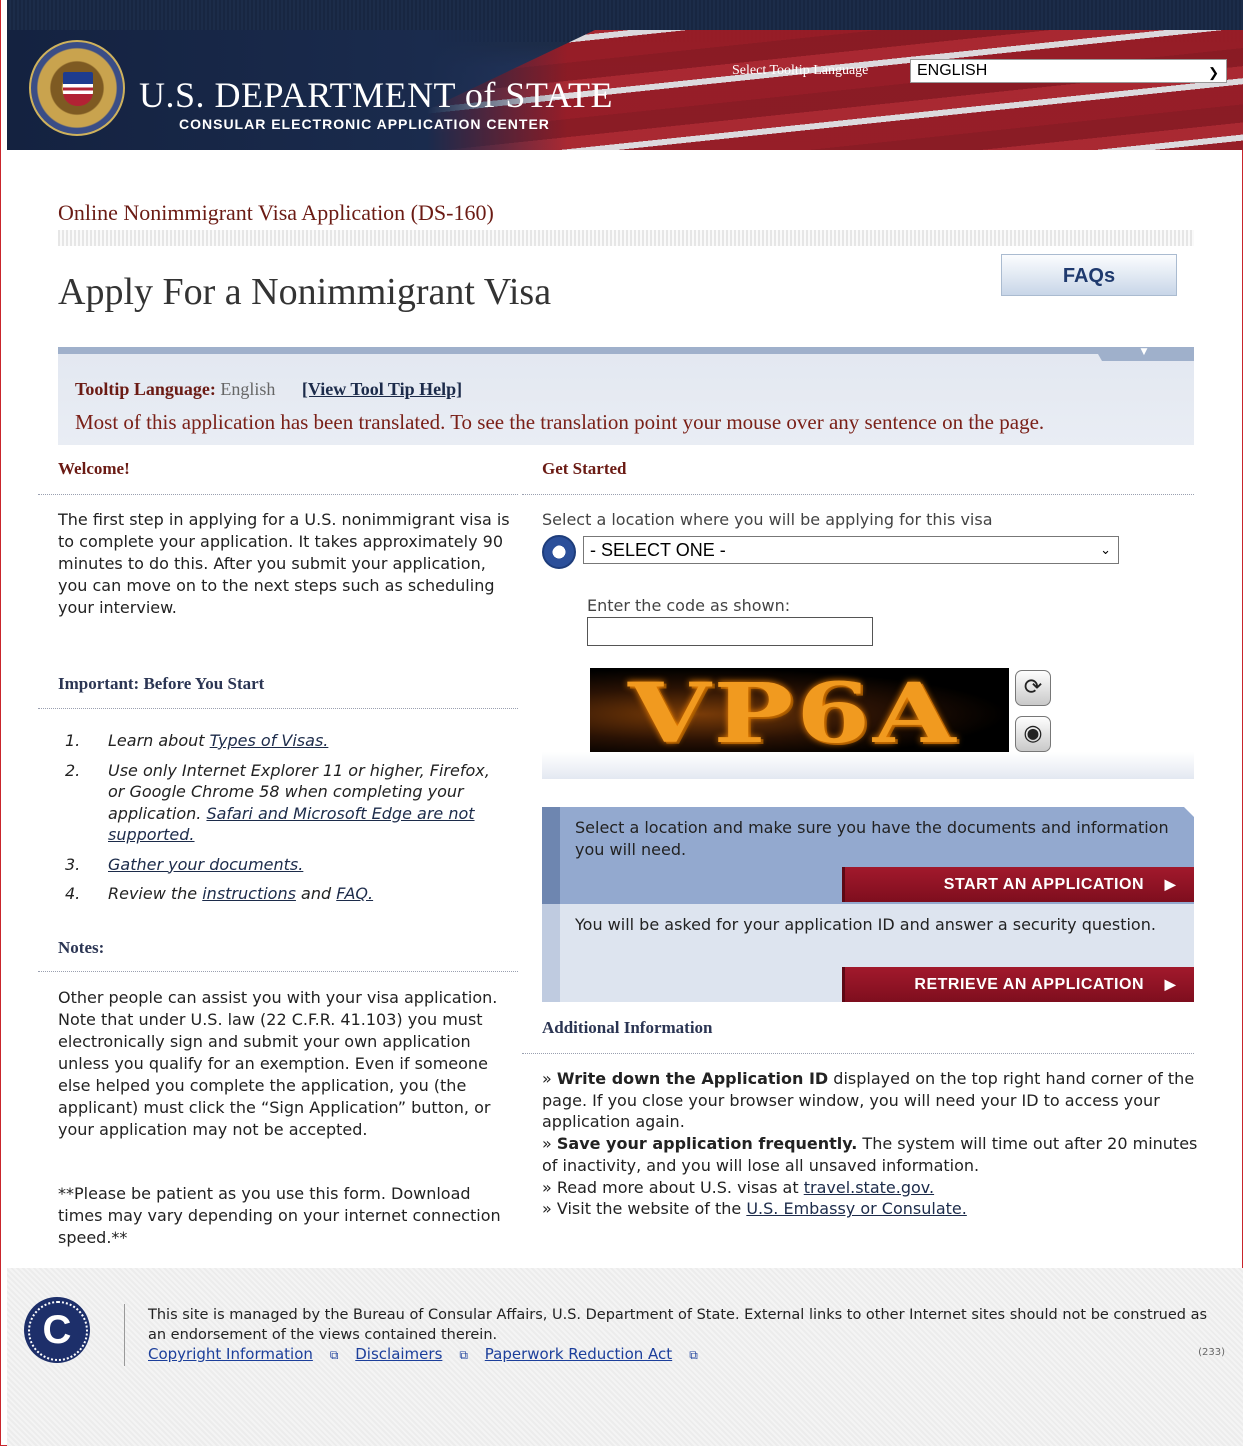 The image size is (1243, 1446). I want to click on footer-separator, so click(124, 1335).